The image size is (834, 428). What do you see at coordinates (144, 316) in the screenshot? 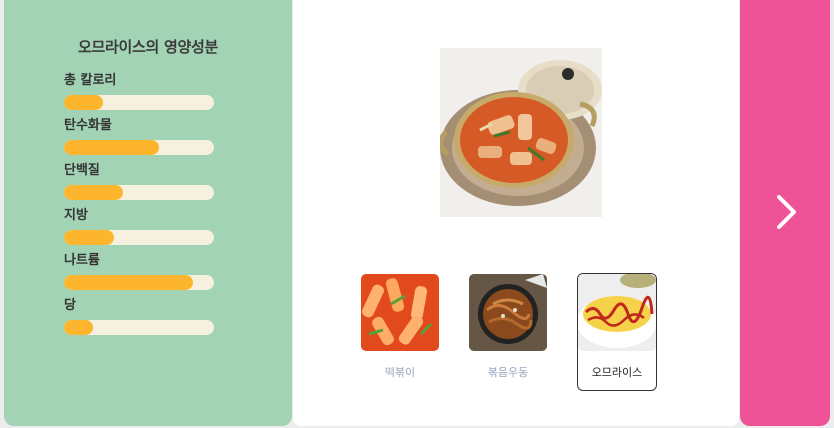
I see `nutrient-sugar: 당` at bounding box center [144, 316].